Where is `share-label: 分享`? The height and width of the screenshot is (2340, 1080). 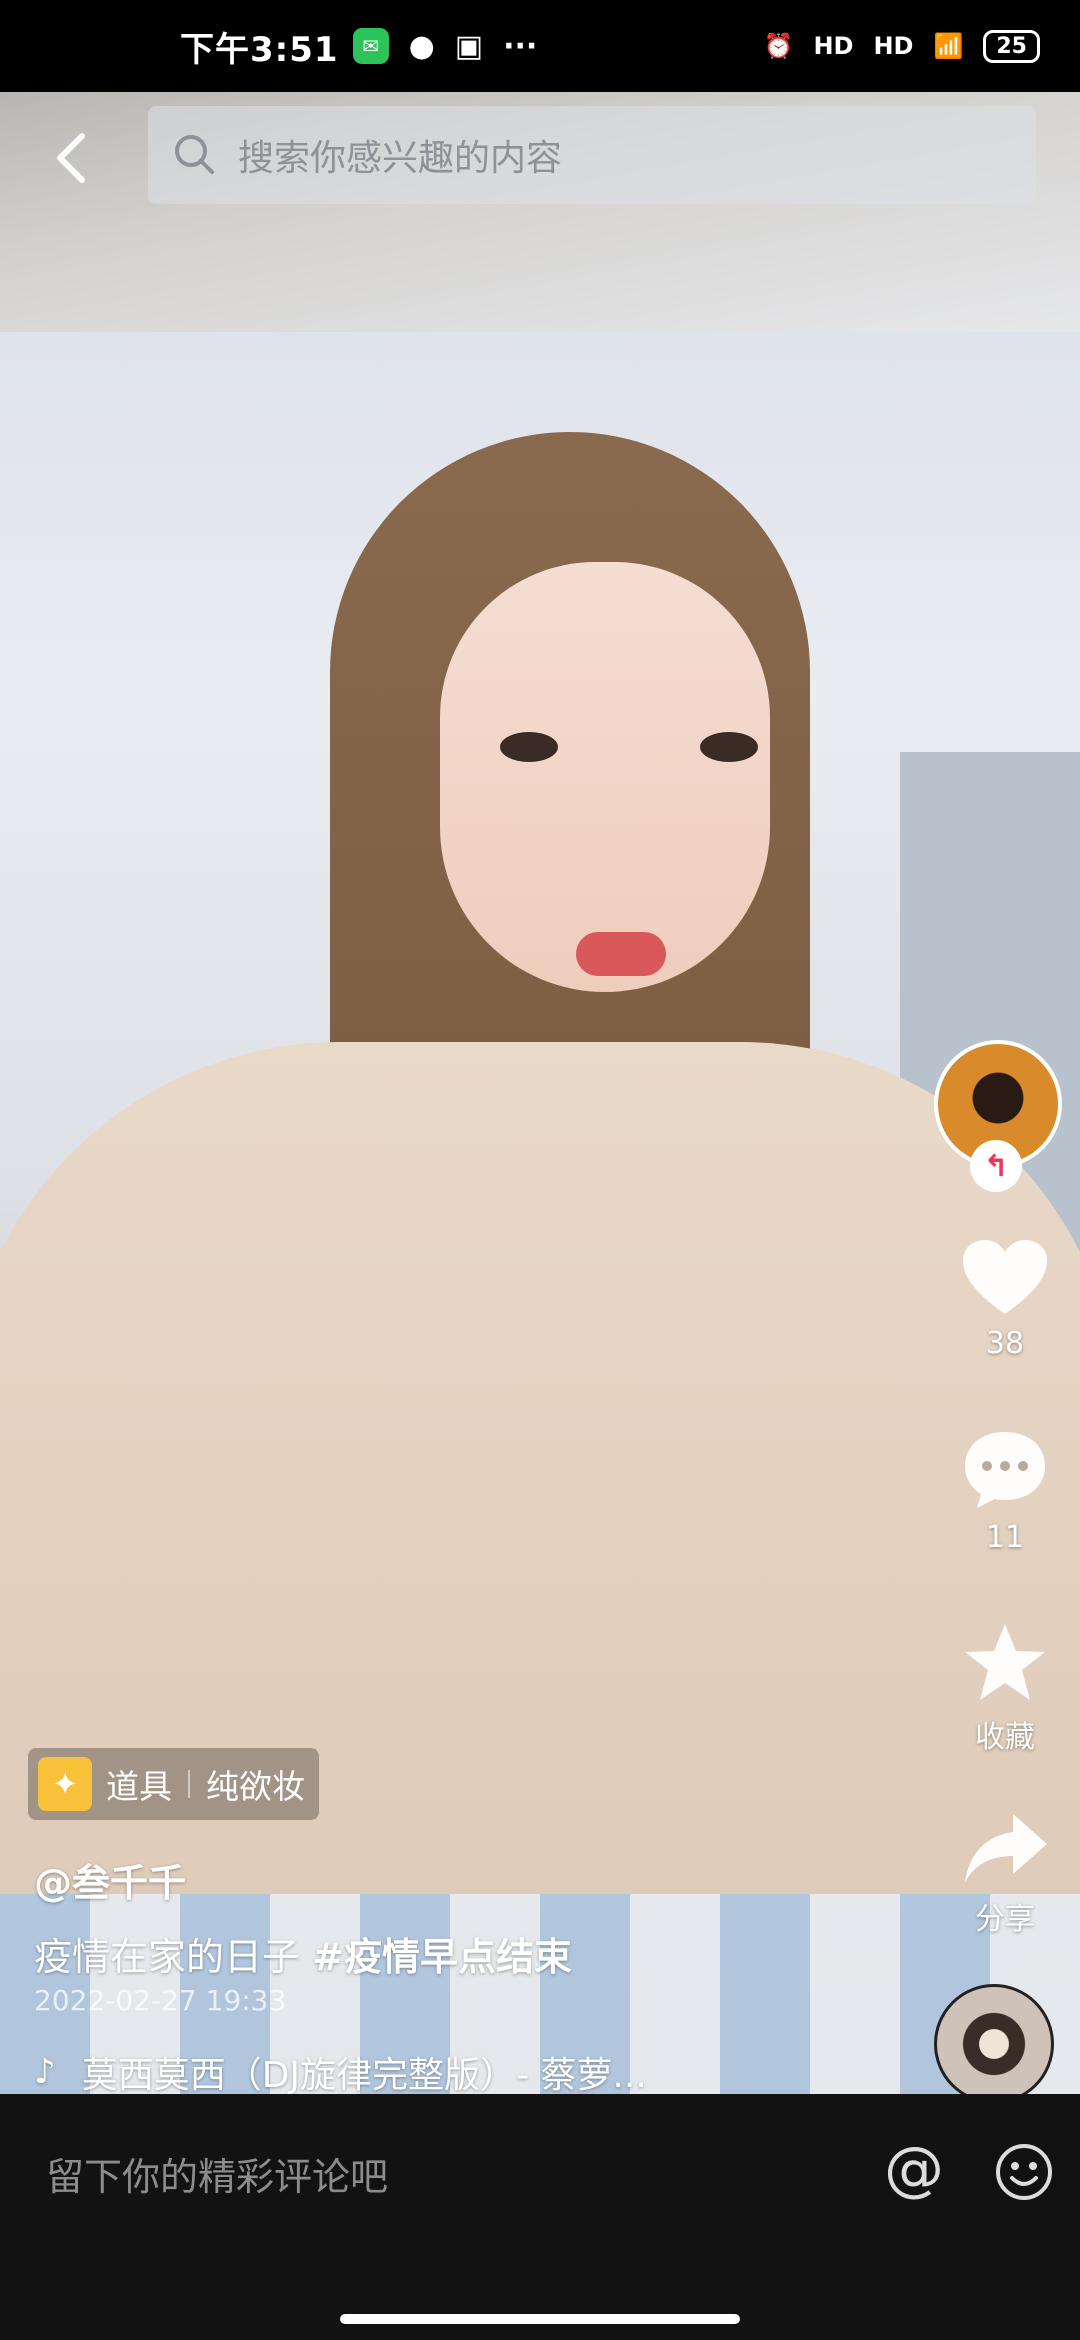 share-label: 分享 is located at coordinates (1005, 1919).